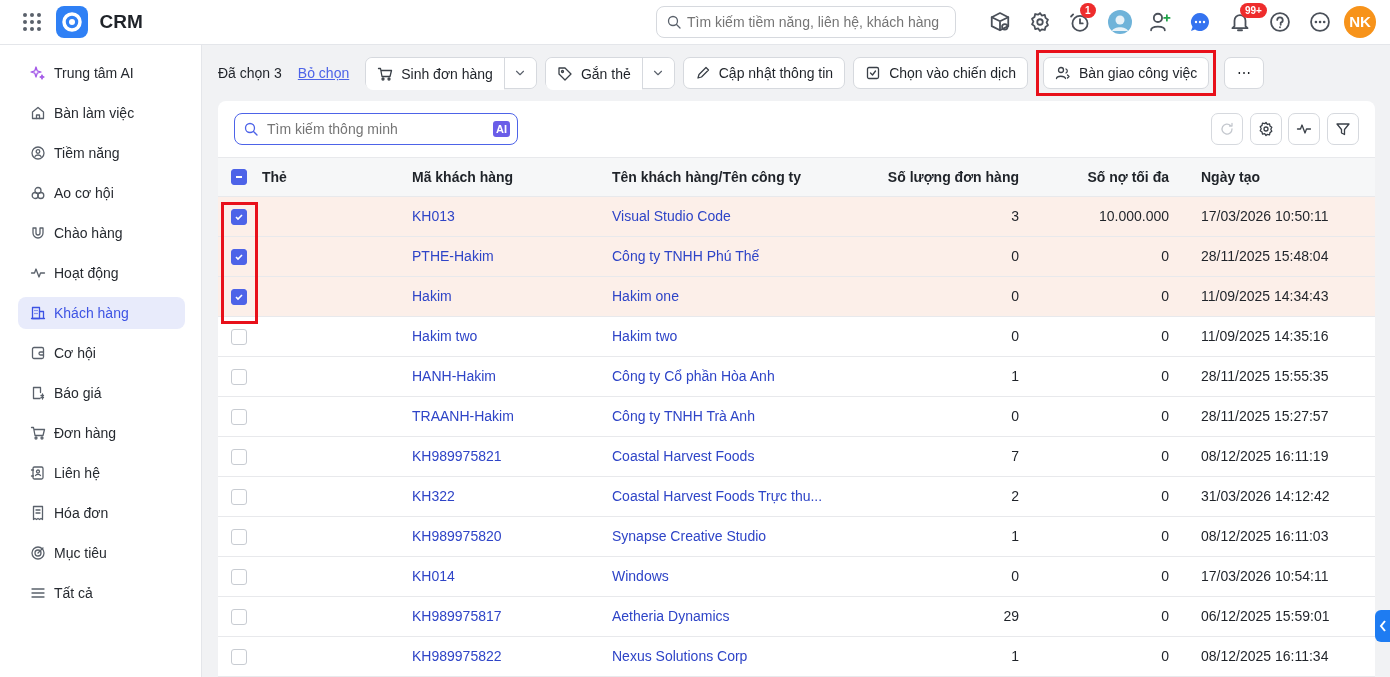 This screenshot has width=1390, height=677. I want to click on contact-card-icon, so click(38, 473).